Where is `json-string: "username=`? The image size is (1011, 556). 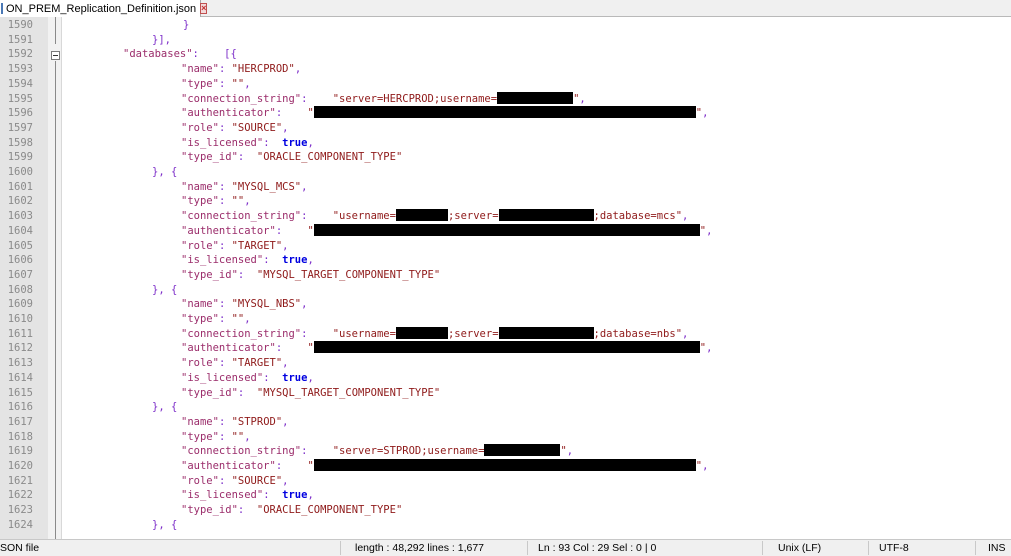 json-string: "username= is located at coordinates (364, 216).